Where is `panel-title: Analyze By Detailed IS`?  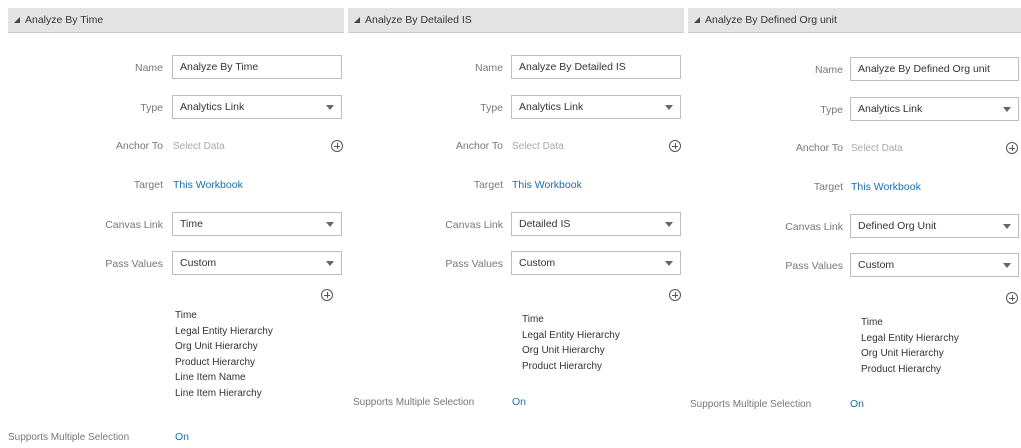 panel-title: Analyze By Detailed IS is located at coordinates (418, 20).